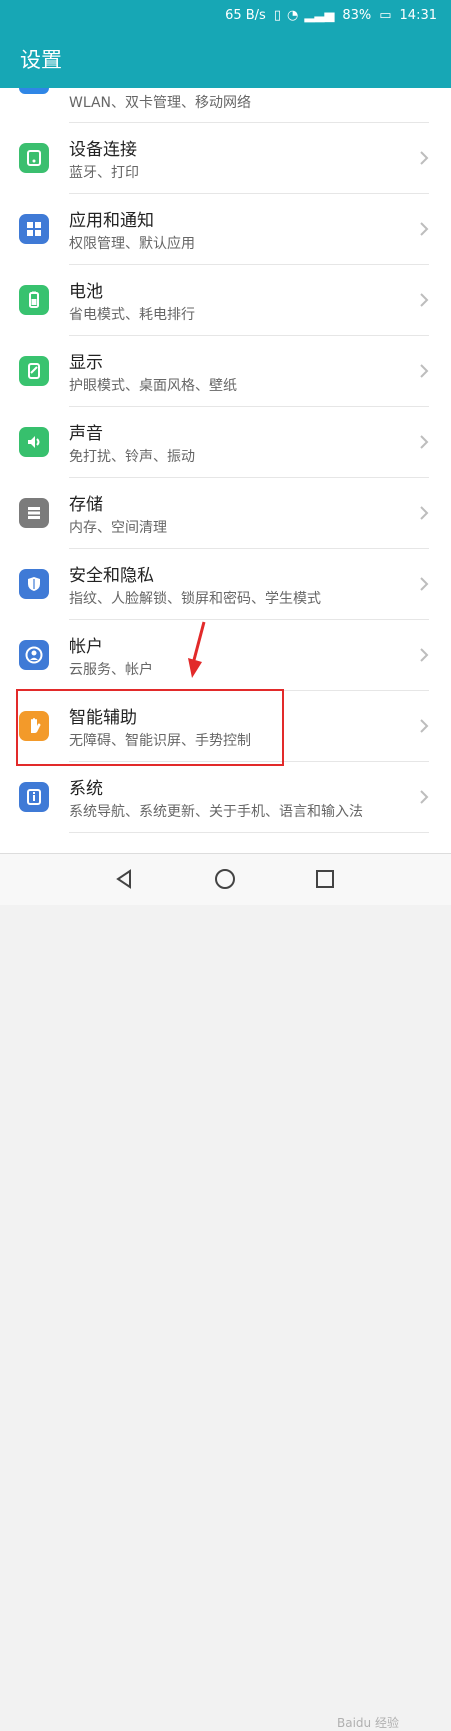 The image size is (451, 1731). What do you see at coordinates (86, 363) in the screenshot?
I see `item-title: 显示` at bounding box center [86, 363].